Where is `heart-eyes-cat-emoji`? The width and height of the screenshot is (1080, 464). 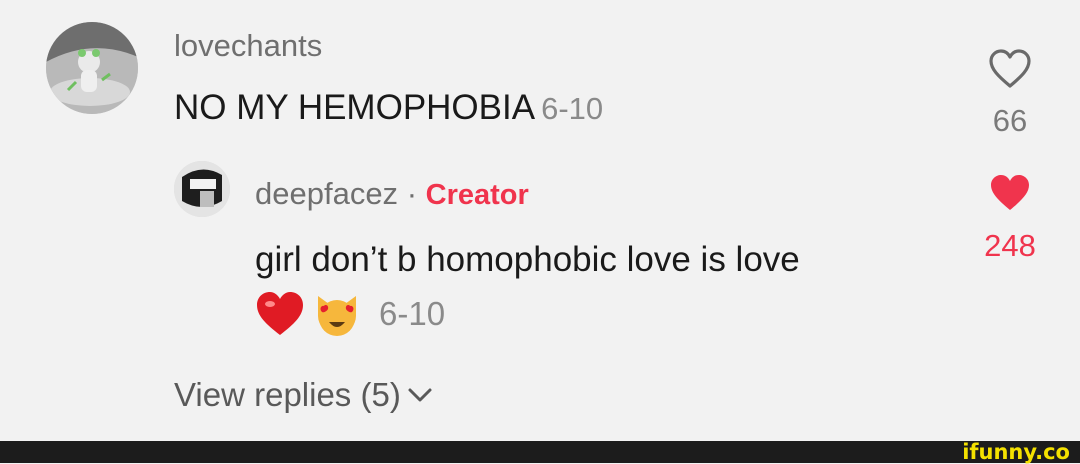 heart-eyes-cat-emoji is located at coordinates (337, 316).